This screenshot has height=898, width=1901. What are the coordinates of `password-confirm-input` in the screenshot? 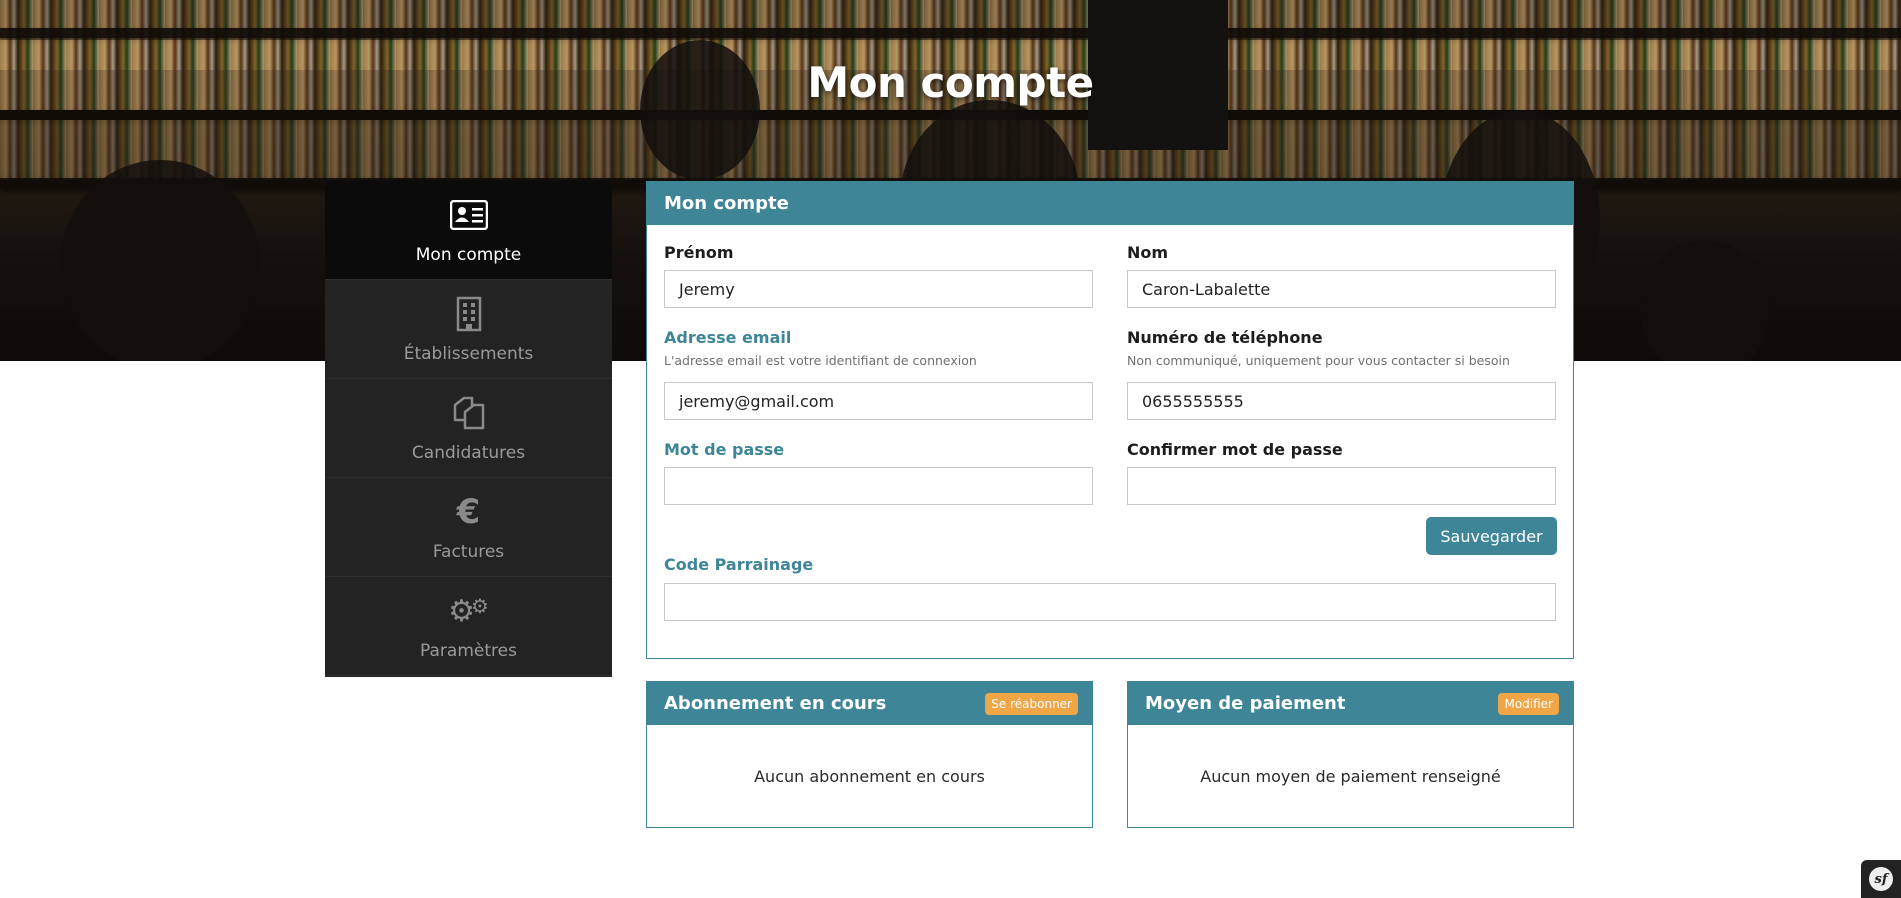 It's located at (1341, 486).